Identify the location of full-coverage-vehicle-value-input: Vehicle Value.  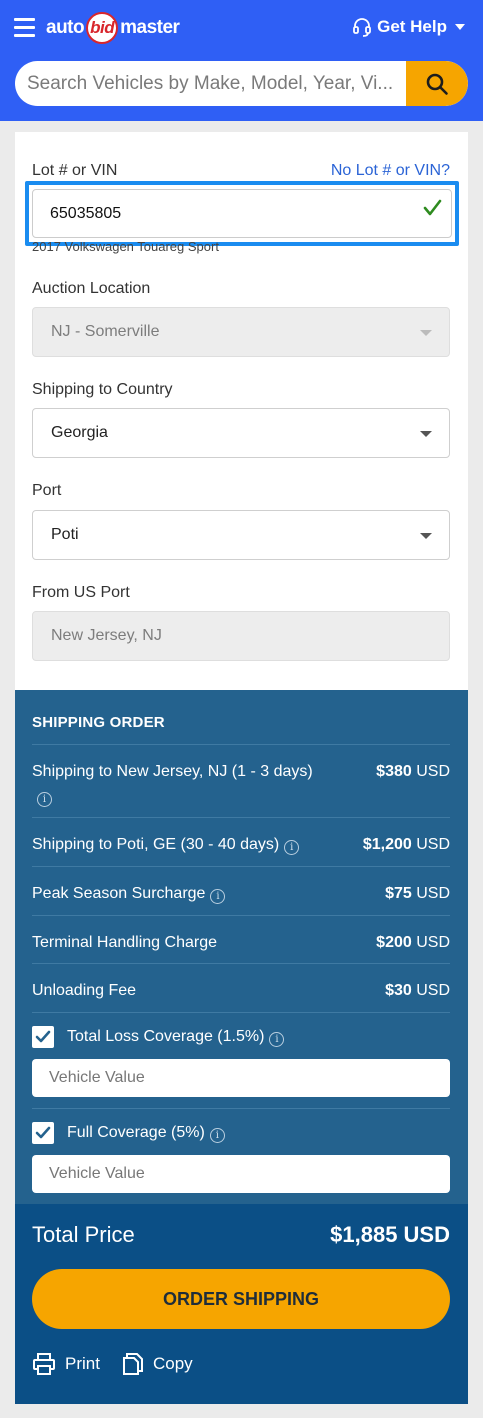
(241, 1174).